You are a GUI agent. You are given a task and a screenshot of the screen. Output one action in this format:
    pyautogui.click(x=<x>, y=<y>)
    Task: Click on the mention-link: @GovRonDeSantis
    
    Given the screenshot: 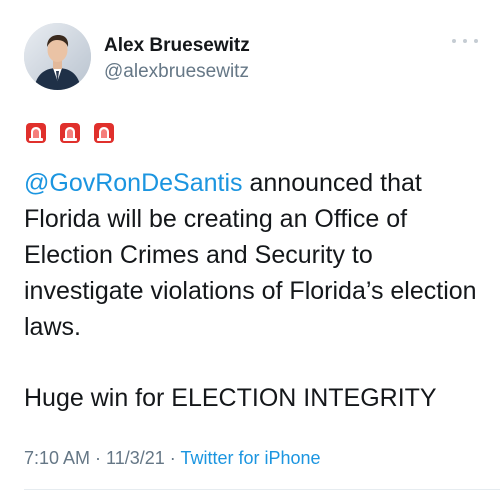 What is the action you would take?
    pyautogui.click(x=133, y=183)
    